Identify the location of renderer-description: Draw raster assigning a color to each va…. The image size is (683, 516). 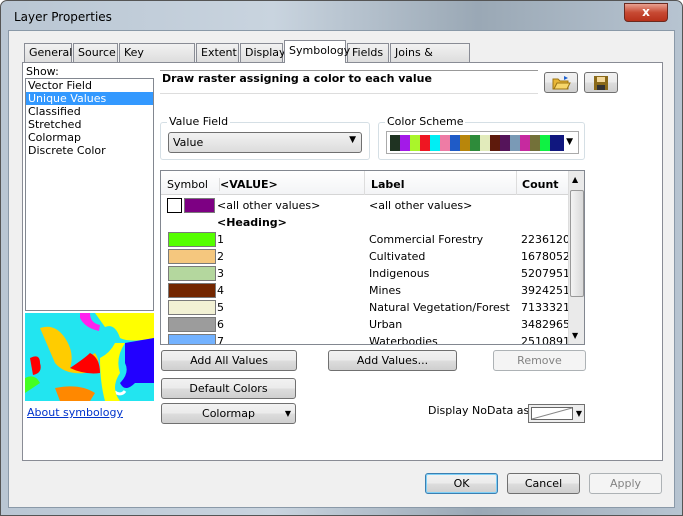
(349, 82).